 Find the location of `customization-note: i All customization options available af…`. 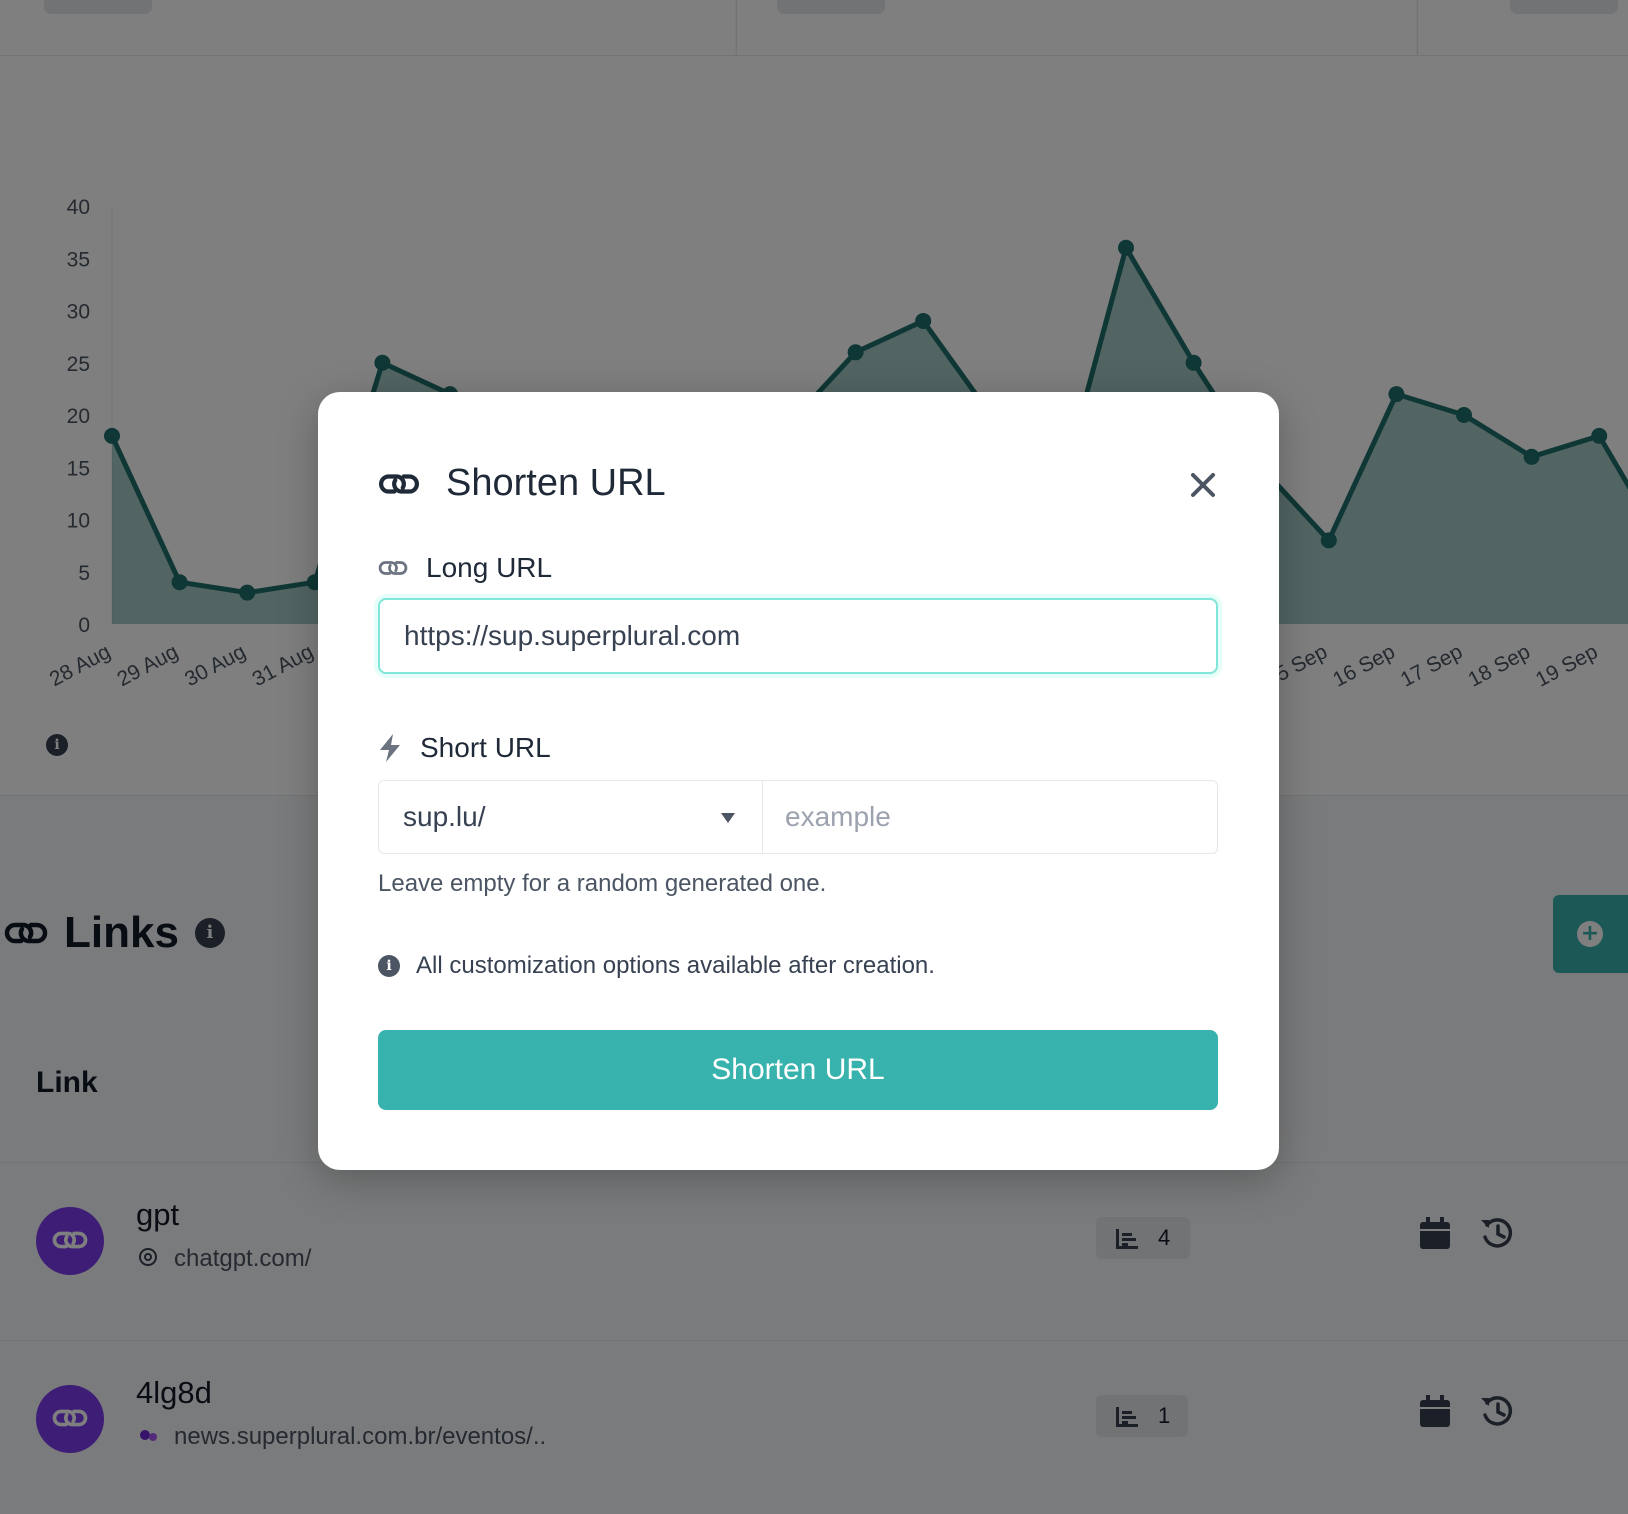

customization-note: i All customization options available af… is located at coordinates (656, 966).